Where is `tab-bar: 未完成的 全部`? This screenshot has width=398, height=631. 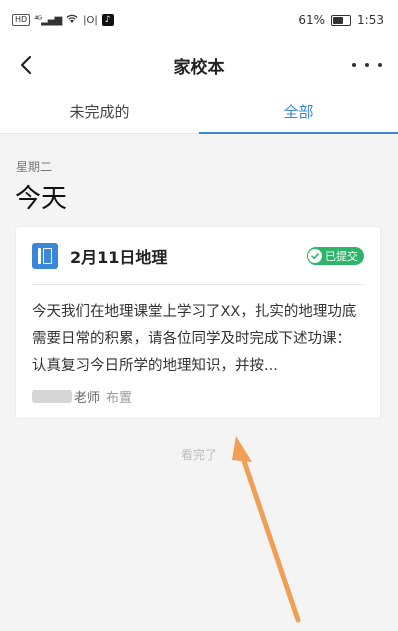 tab-bar: 未完成的 全部 is located at coordinates (199, 112).